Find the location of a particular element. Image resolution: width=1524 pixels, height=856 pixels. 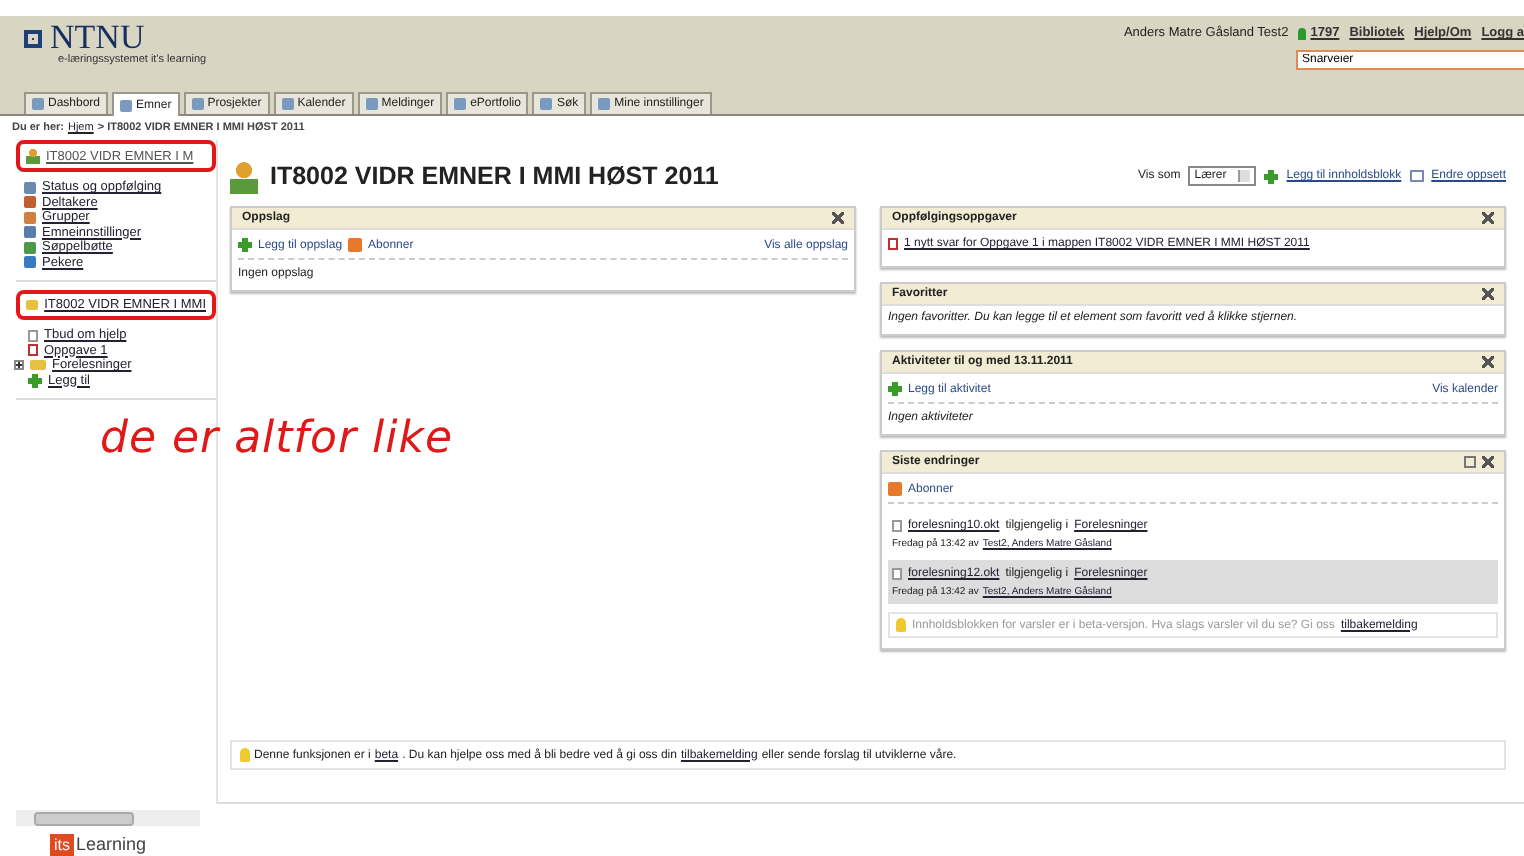

page-title: IT8002 VIDR EMNER I MMI HØST 2011 is located at coordinates (494, 176).